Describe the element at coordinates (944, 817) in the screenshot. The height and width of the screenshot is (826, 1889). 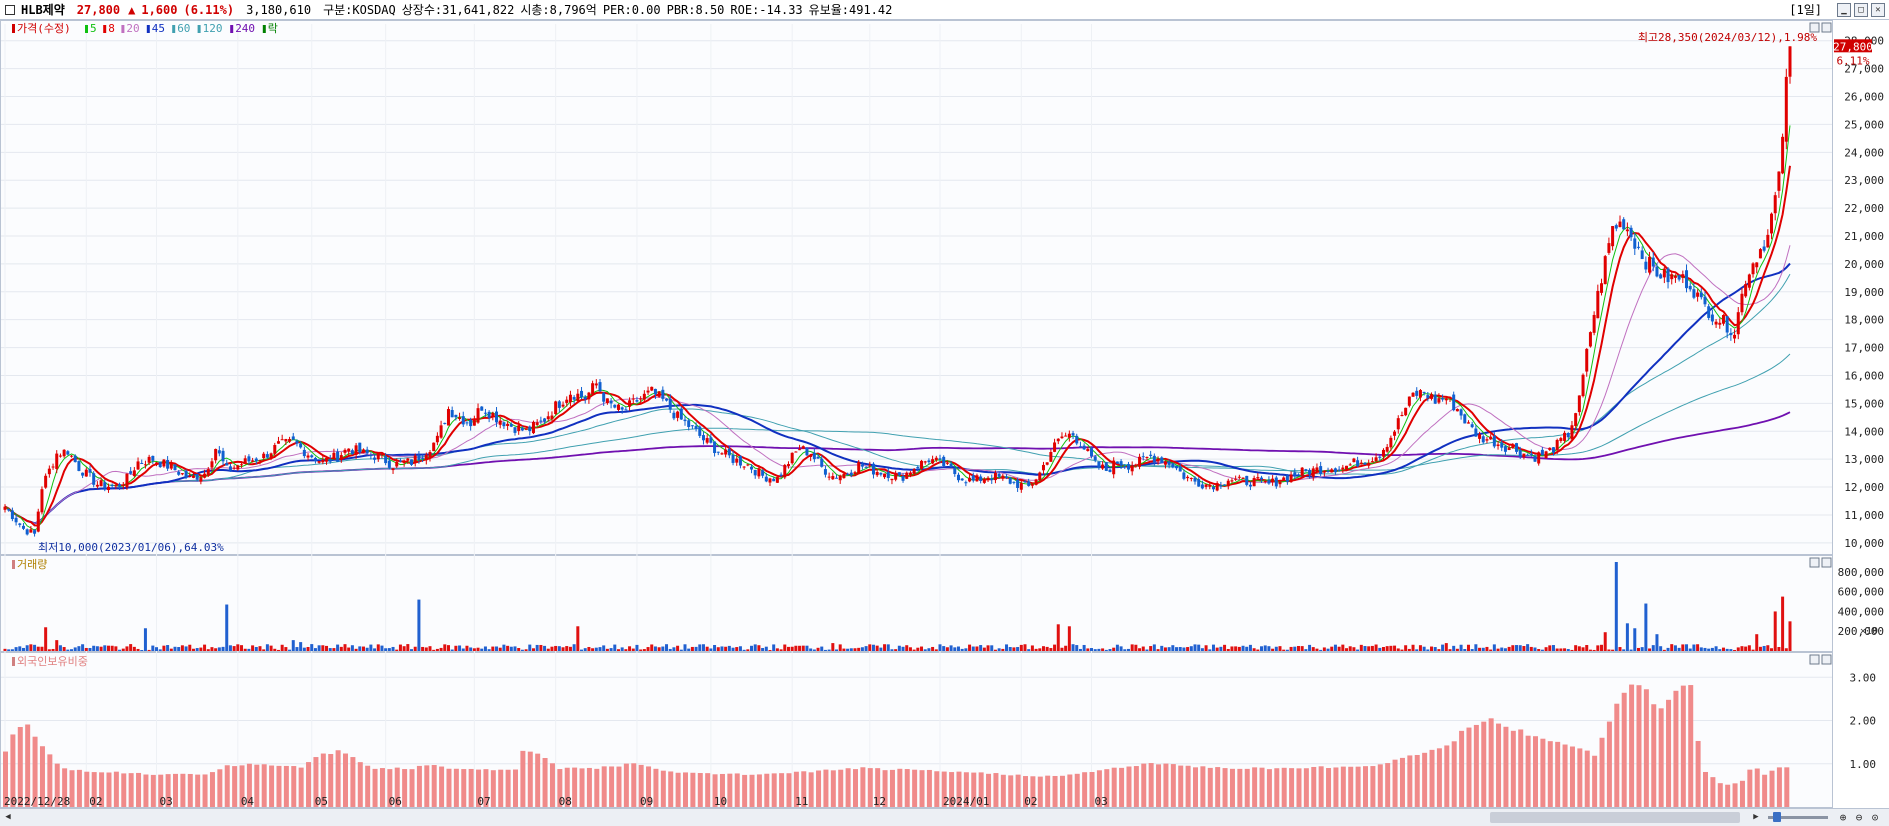
I see `chart-scrollbar: ◀ ▶ ⊕ ⊖ ⊙` at that location.